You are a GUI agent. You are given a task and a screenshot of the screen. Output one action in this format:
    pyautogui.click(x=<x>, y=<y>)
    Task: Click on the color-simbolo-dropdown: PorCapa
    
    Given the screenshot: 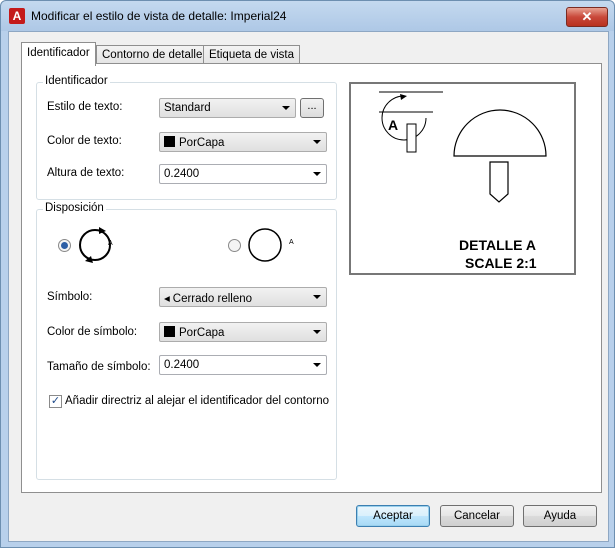 What is the action you would take?
    pyautogui.click(x=243, y=332)
    